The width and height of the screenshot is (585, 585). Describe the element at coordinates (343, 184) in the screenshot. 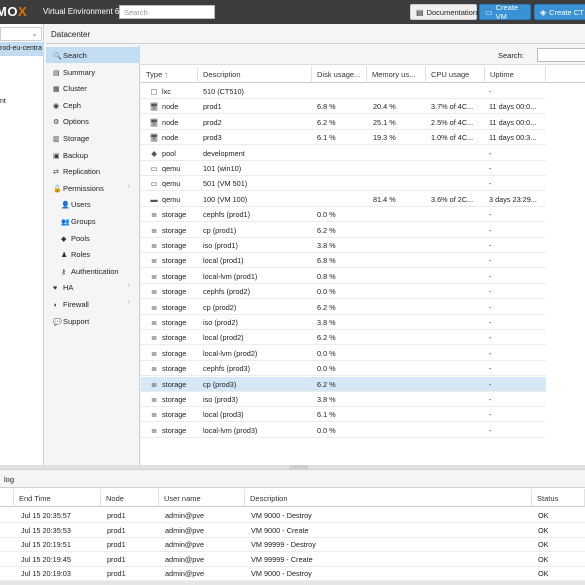

I see `table-row: ▭ qemu 501 (VM 501) -` at that location.